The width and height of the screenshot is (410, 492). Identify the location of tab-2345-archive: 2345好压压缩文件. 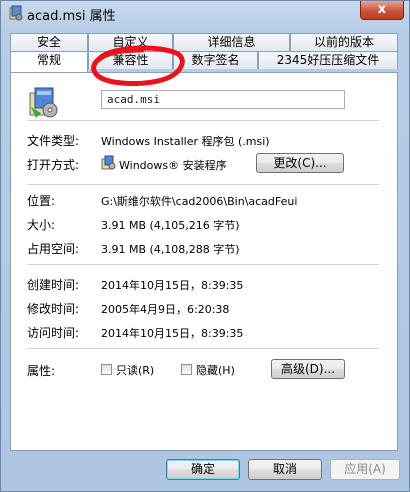
(328, 60).